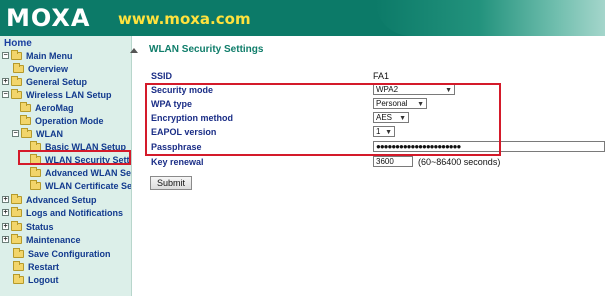  Describe the element at coordinates (381, 76) in the screenshot. I see `ssid-value: FA1` at that location.